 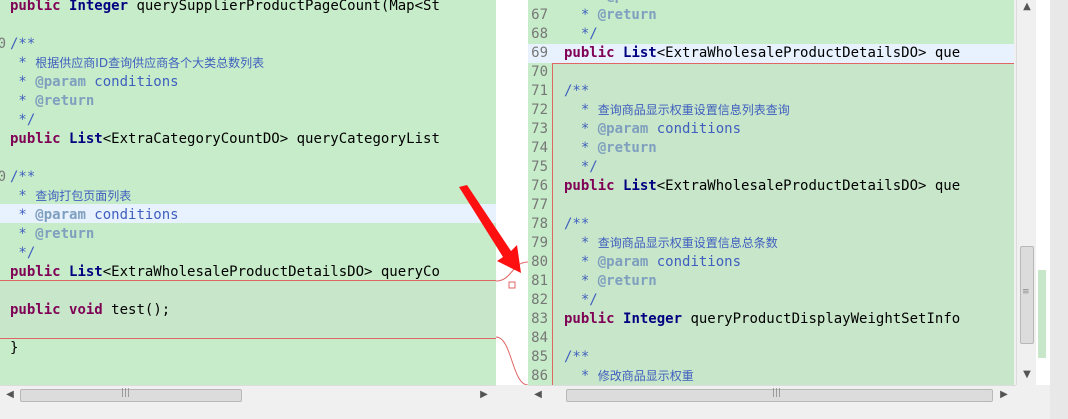 I want to click on code-line: 84, so click(x=771, y=338).